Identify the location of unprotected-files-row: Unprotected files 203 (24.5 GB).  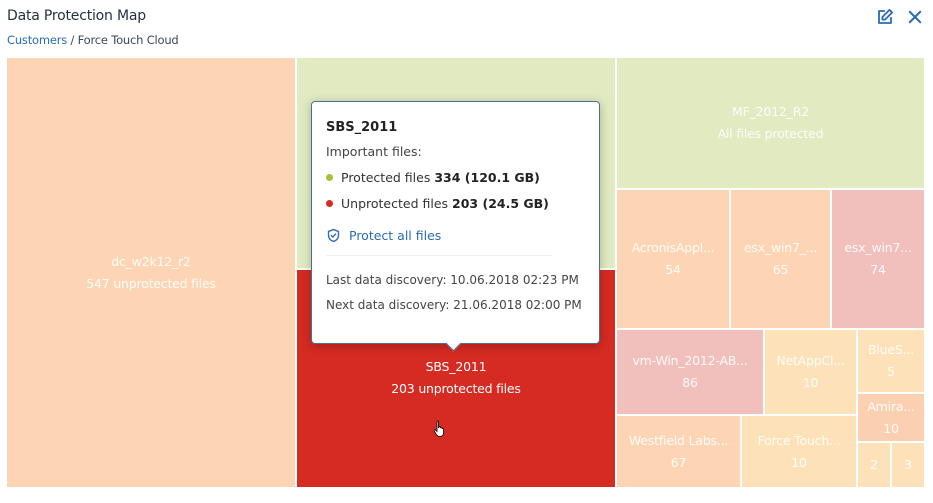
(455, 203).